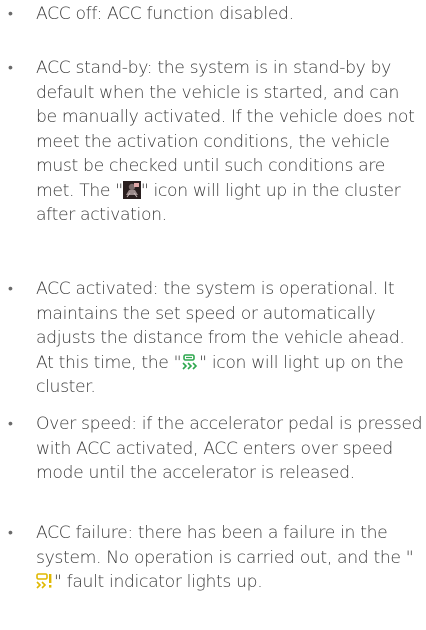 The image size is (426, 630). What do you see at coordinates (165, 14) in the screenshot?
I see `item-text-content: ACC off: ACC function disabled.` at bounding box center [165, 14].